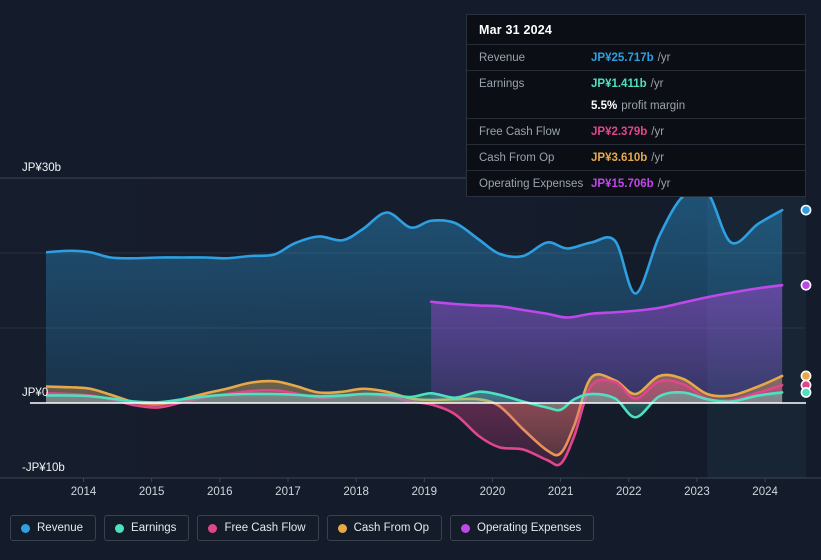 The width and height of the screenshot is (821, 560). I want to click on end-marker-operating-expenses, so click(806, 285).